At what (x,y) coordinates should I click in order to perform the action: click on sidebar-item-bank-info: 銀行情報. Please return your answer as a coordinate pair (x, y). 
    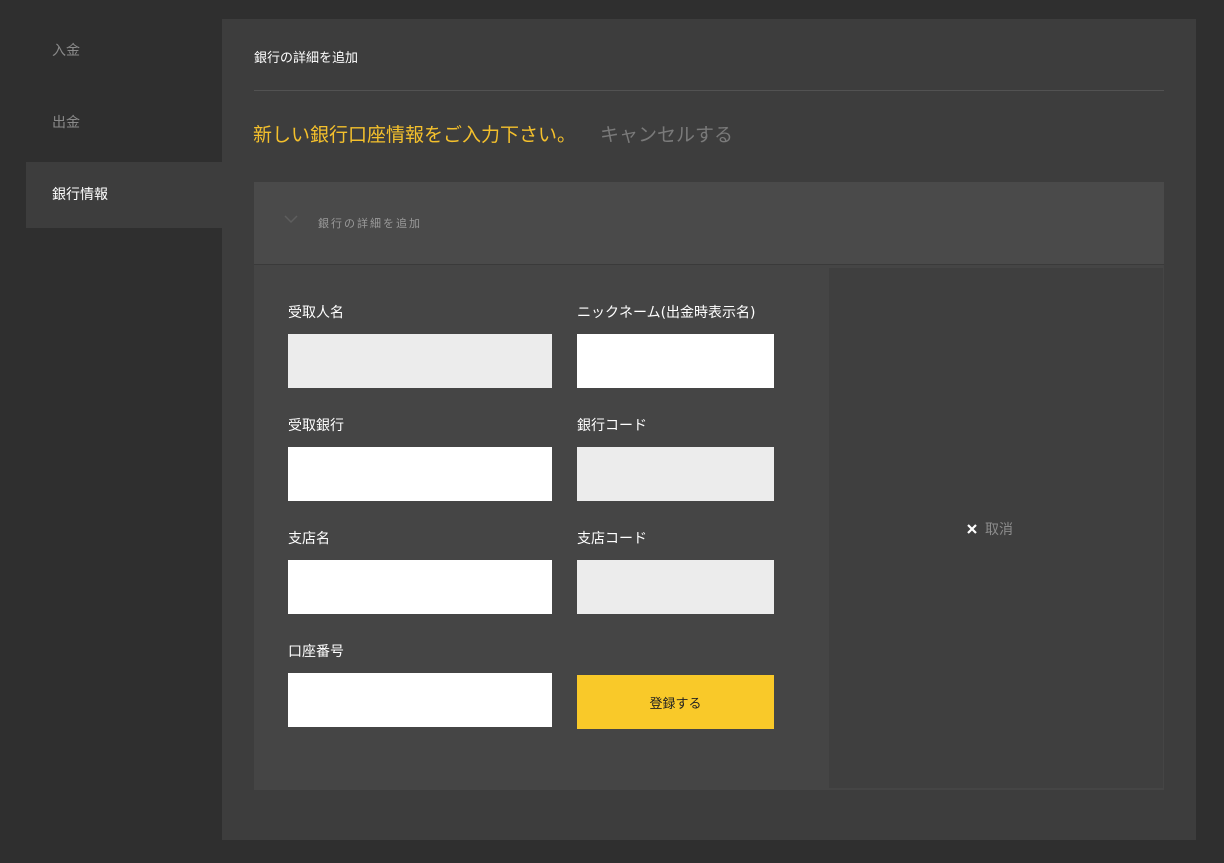
    Looking at the image, I should click on (124, 195).